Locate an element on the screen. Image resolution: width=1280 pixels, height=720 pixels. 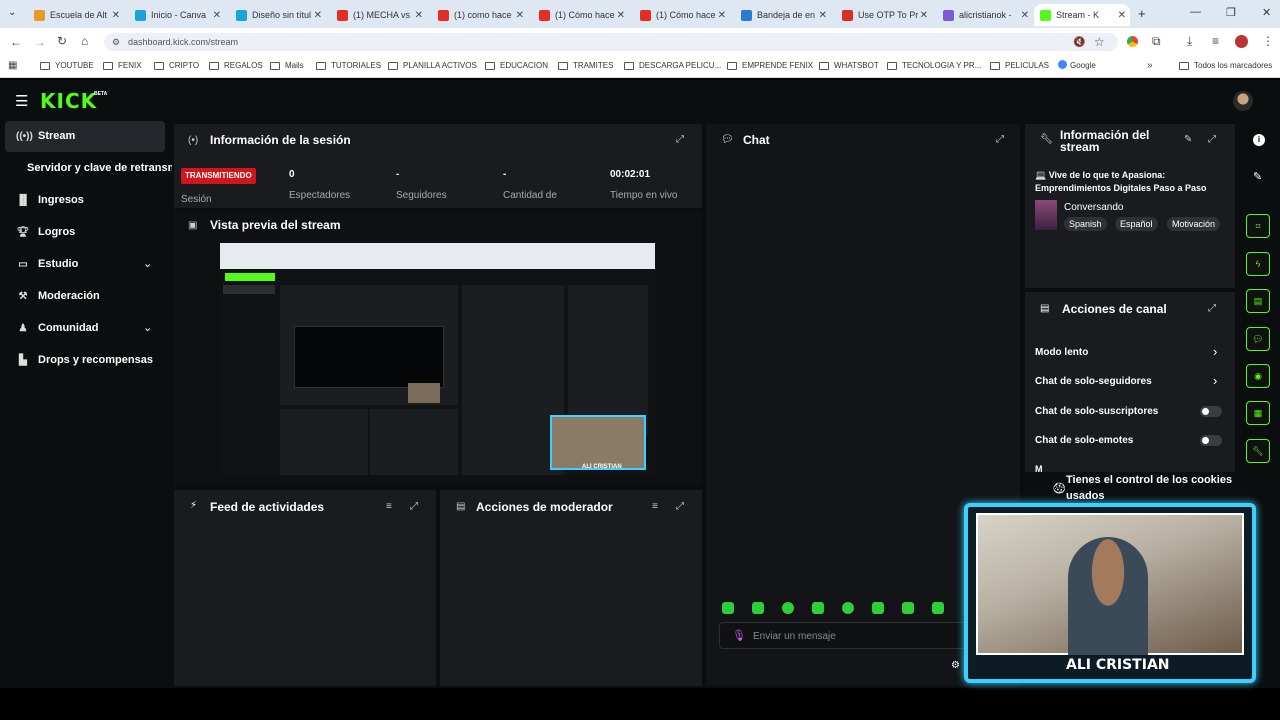
stream-preview-video: ALI CRISTIAN is located at coordinates (437, 359).